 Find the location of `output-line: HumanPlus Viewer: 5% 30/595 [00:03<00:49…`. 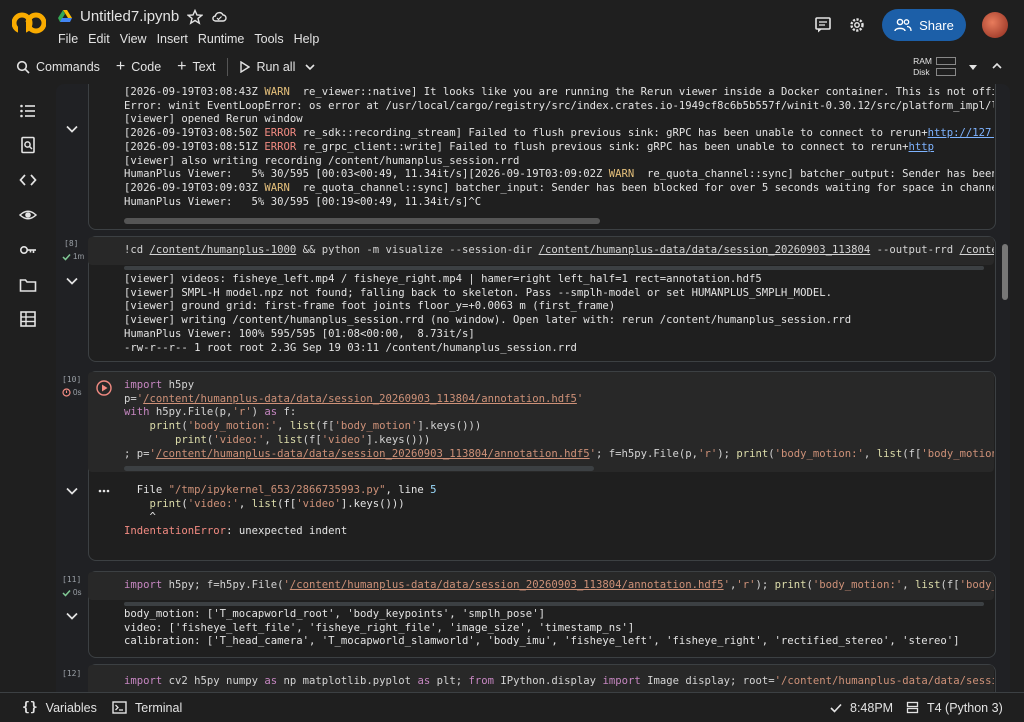

output-line: HumanPlus Viewer: 5% 30/595 [00:03<00:49… is located at coordinates (559, 174).